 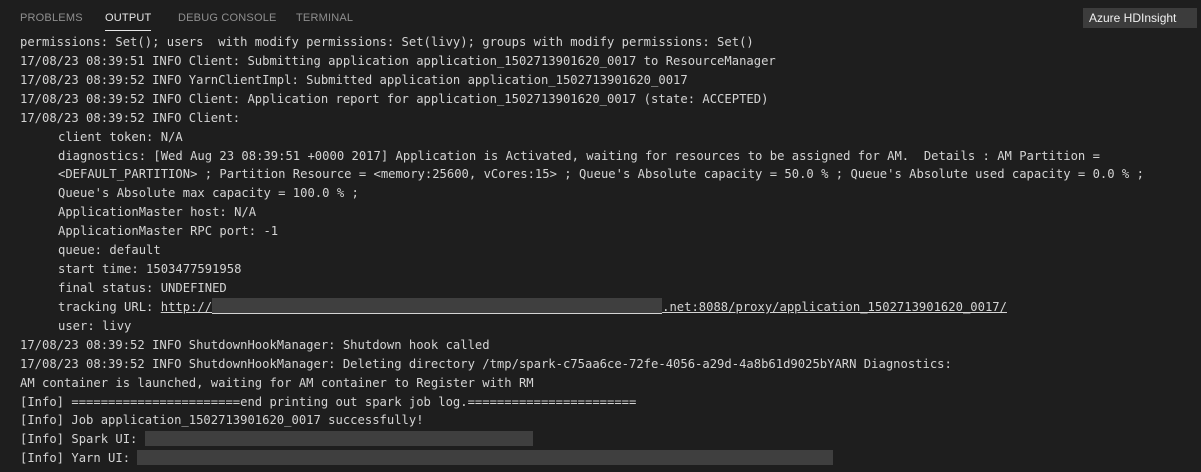 What do you see at coordinates (324, 18) in the screenshot?
I see `tab-terminal: TERMINAL` at bounding box center [324, 18].